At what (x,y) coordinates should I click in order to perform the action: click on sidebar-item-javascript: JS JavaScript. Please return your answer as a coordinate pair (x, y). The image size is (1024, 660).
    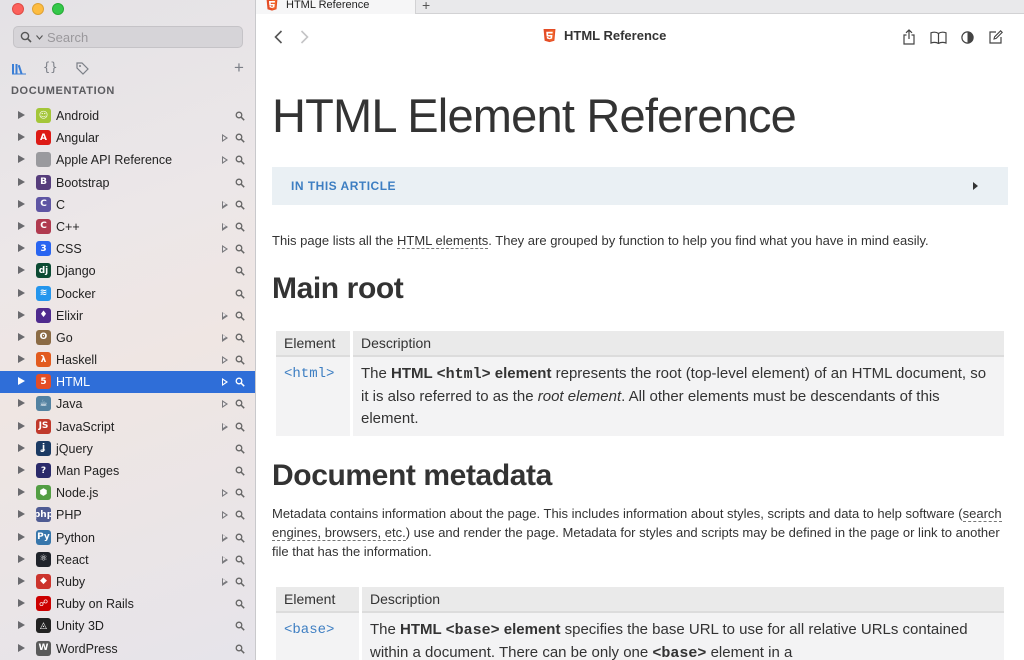
    Looking at the image, I should click on (127, 427).